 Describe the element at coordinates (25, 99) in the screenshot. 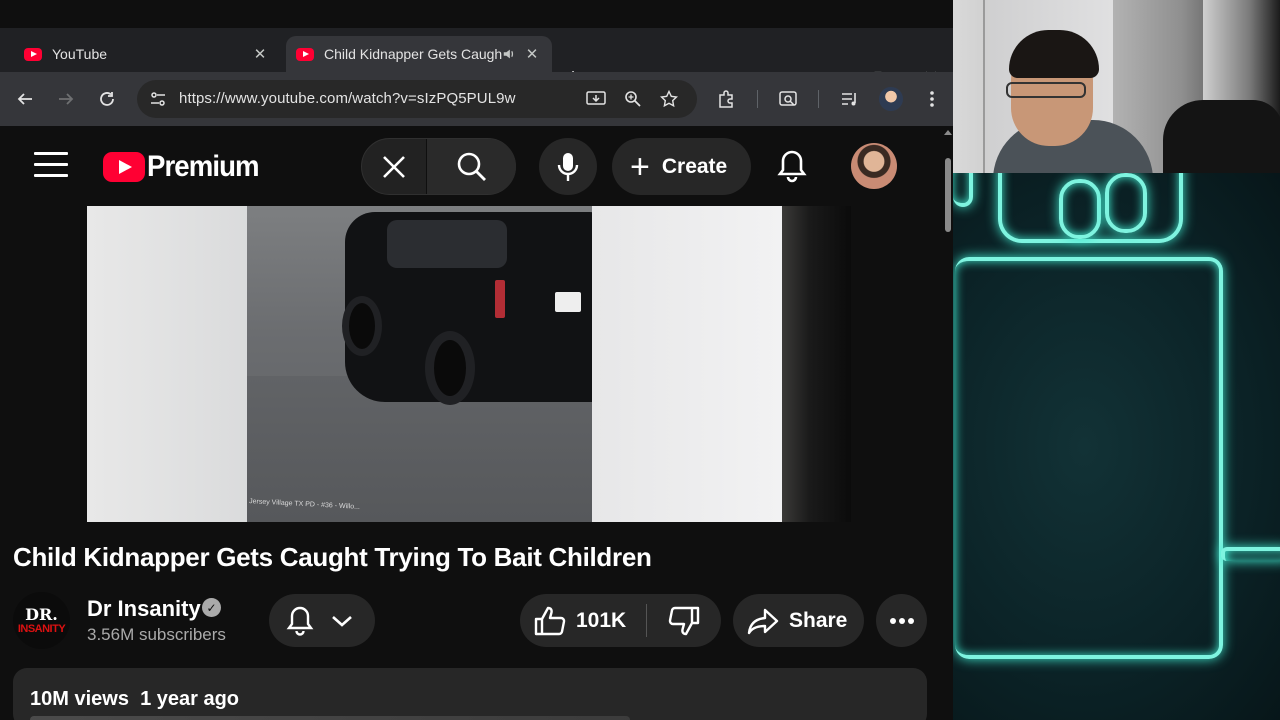

I see `back-icon` at that location.